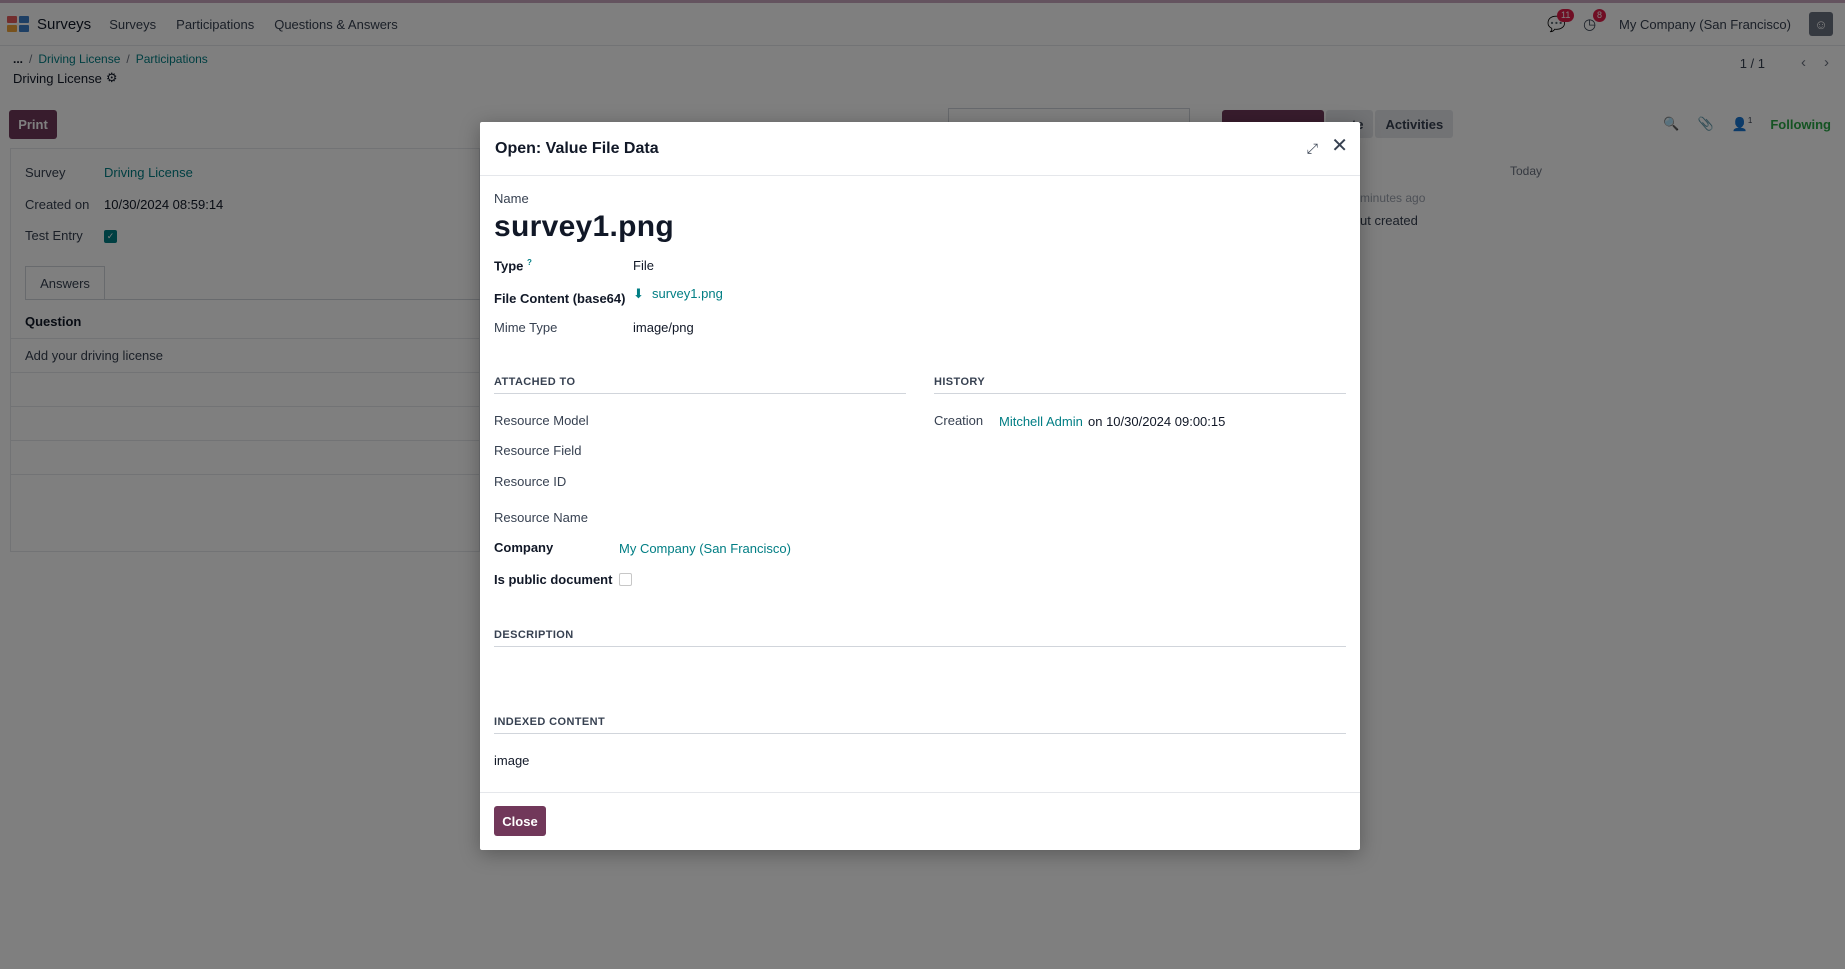 The image size is (1845, 969). I want to click on public-document-label: Is public document, so click(553, 579).